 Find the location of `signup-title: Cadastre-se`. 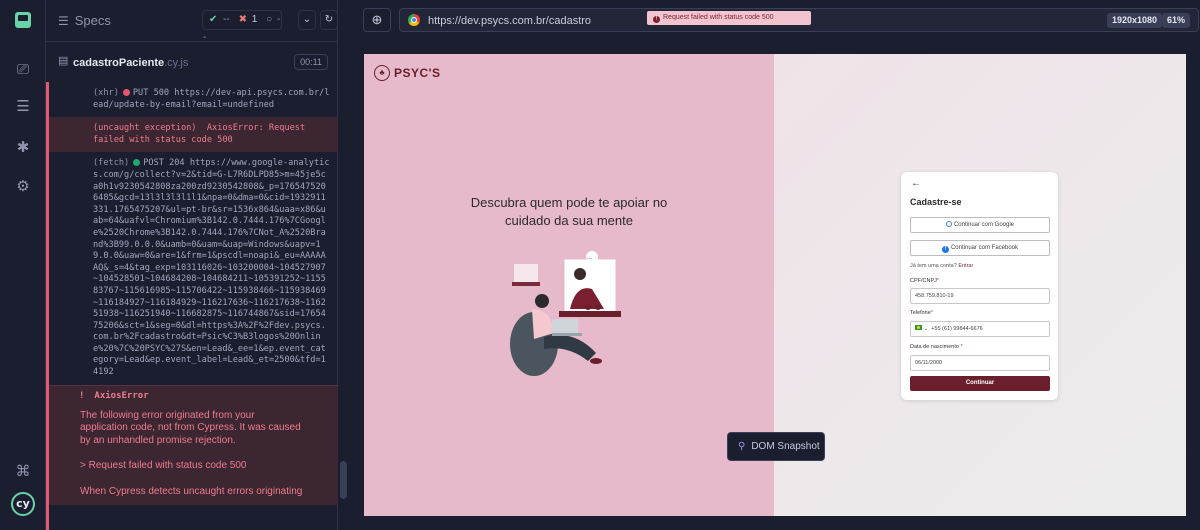

signup-title: Cadastre-se is located at coordinates (936, 202).